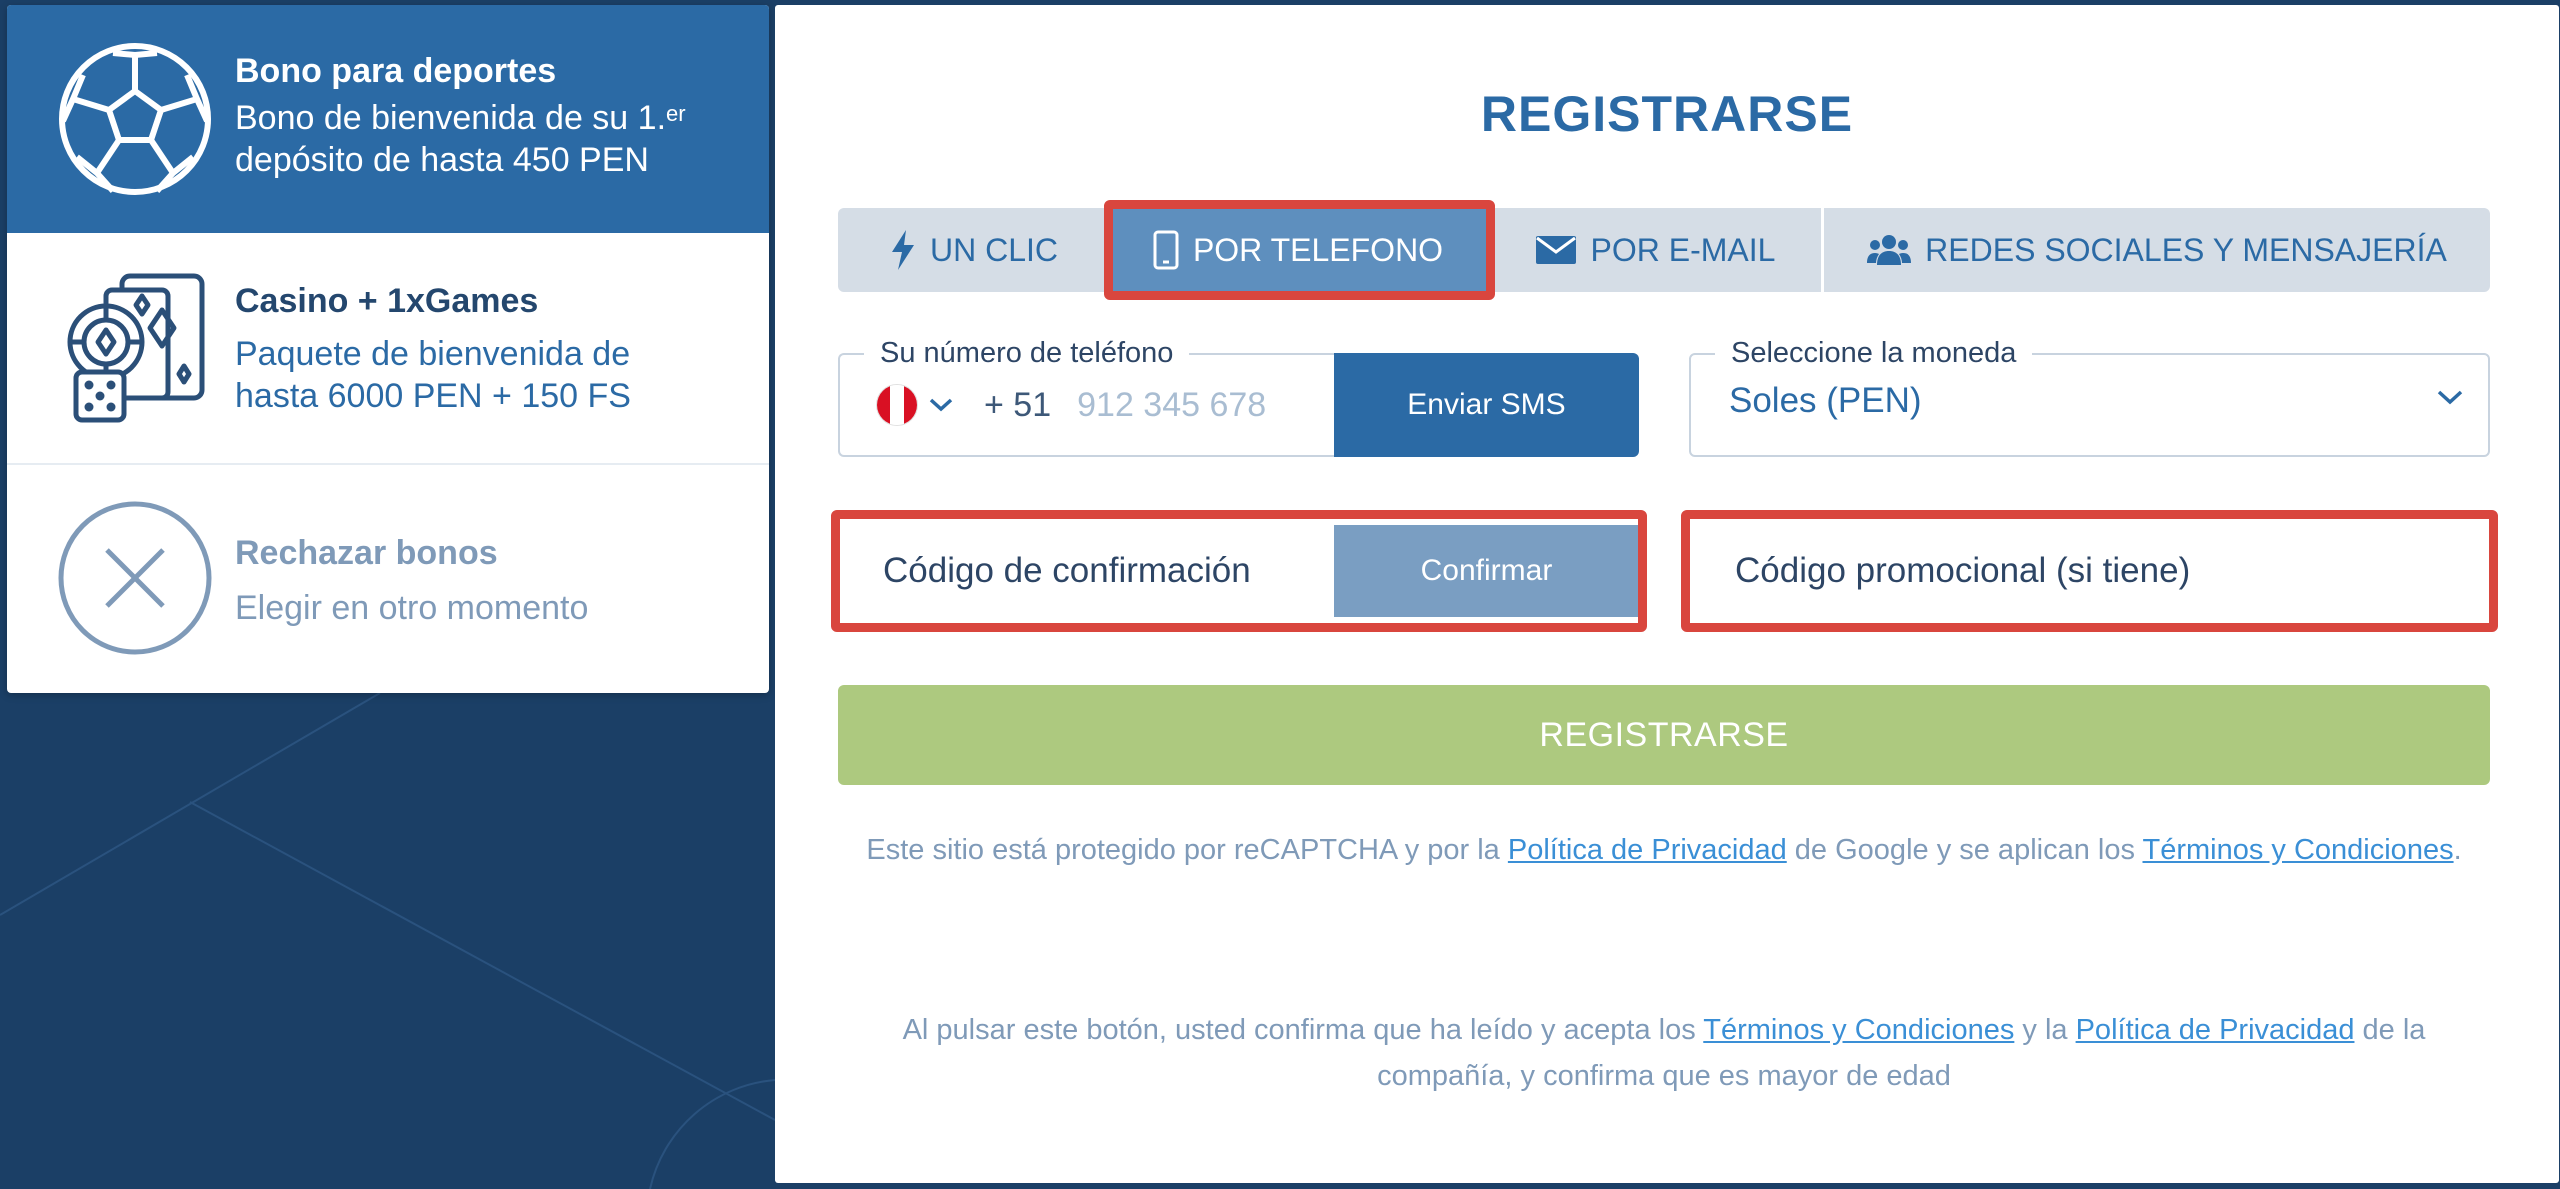 Image resolution: width=2560 pixels, height=1189 pixels. What do you see at coordinates (1171, 405) in the screenshot?
I see `phone-input: 912 345 678` at bounding box center [1171, 405].